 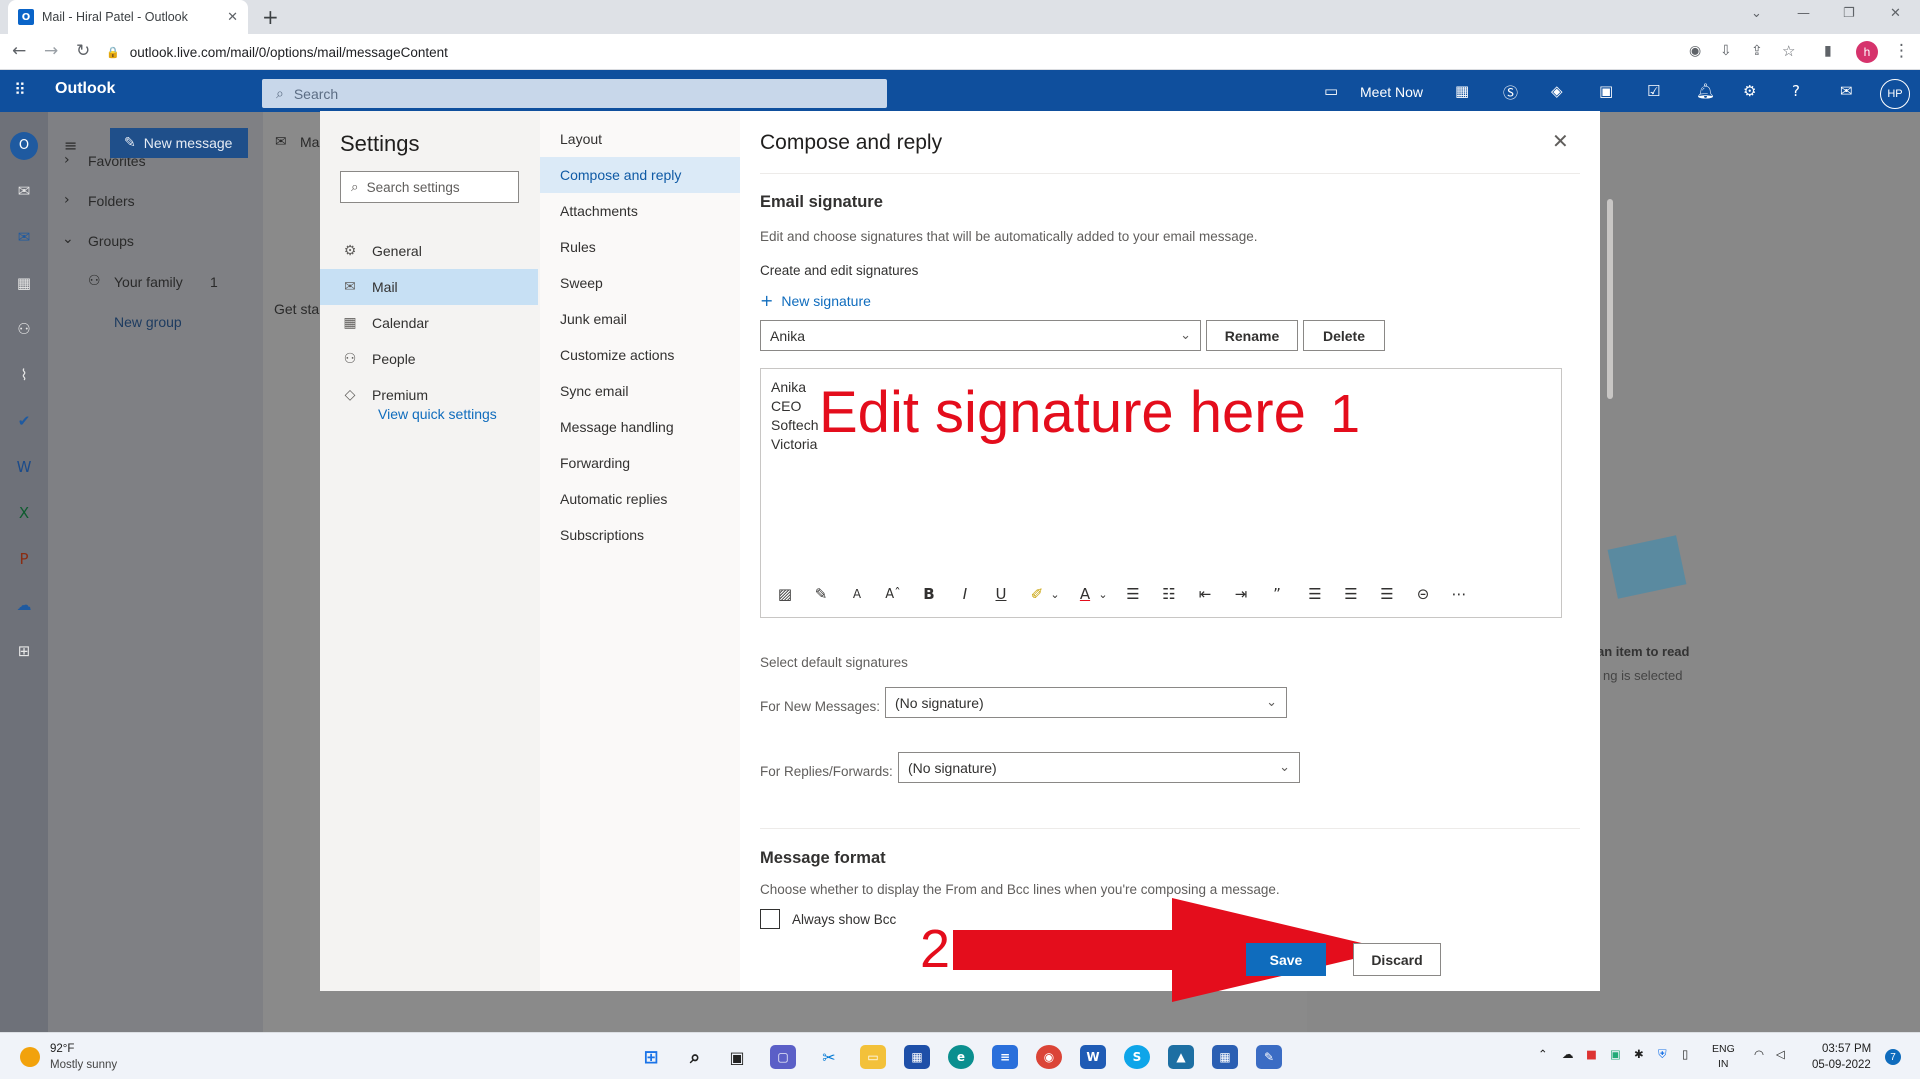 I want to click on tray-network-app-icon: ▣, so click(x=1615, y=1054).